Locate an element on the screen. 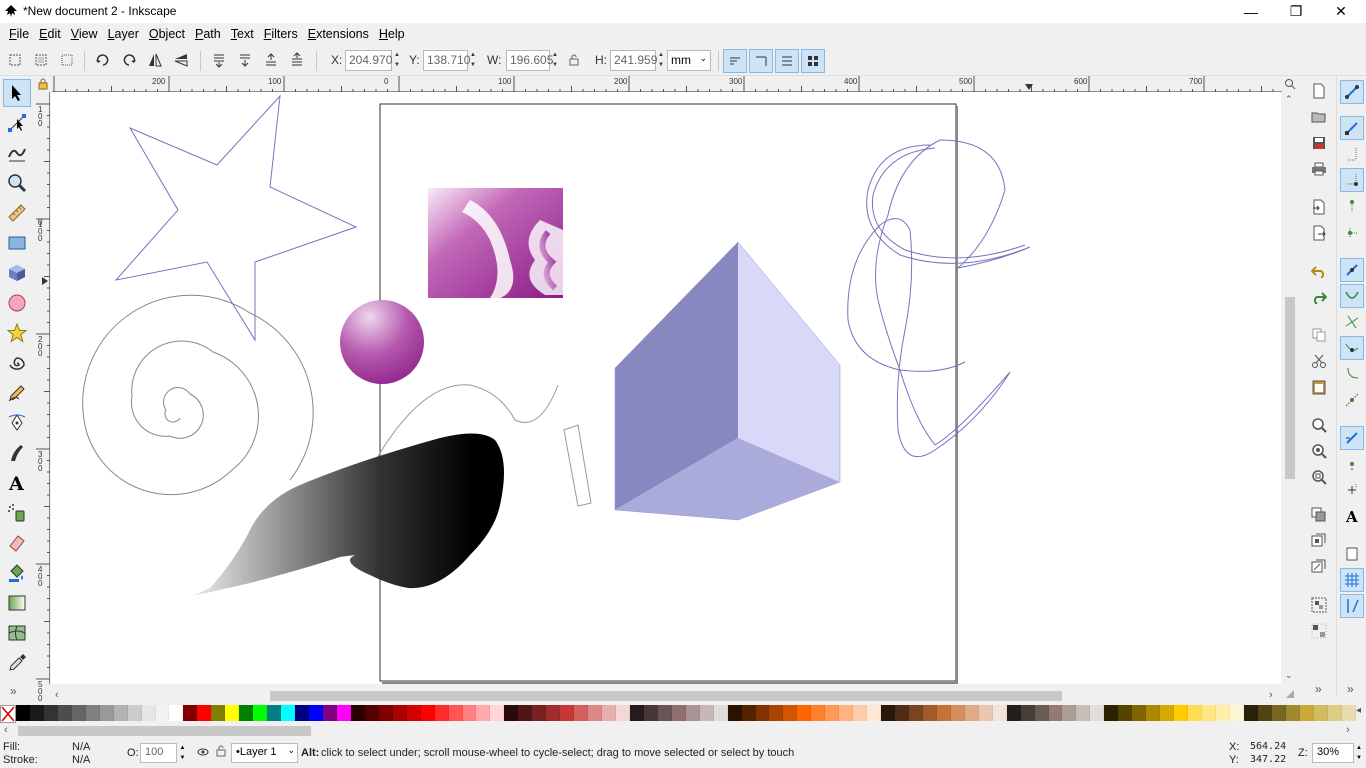 This screenshot has width=1366, height=768. star-tool is located at coordinates (17, 333).